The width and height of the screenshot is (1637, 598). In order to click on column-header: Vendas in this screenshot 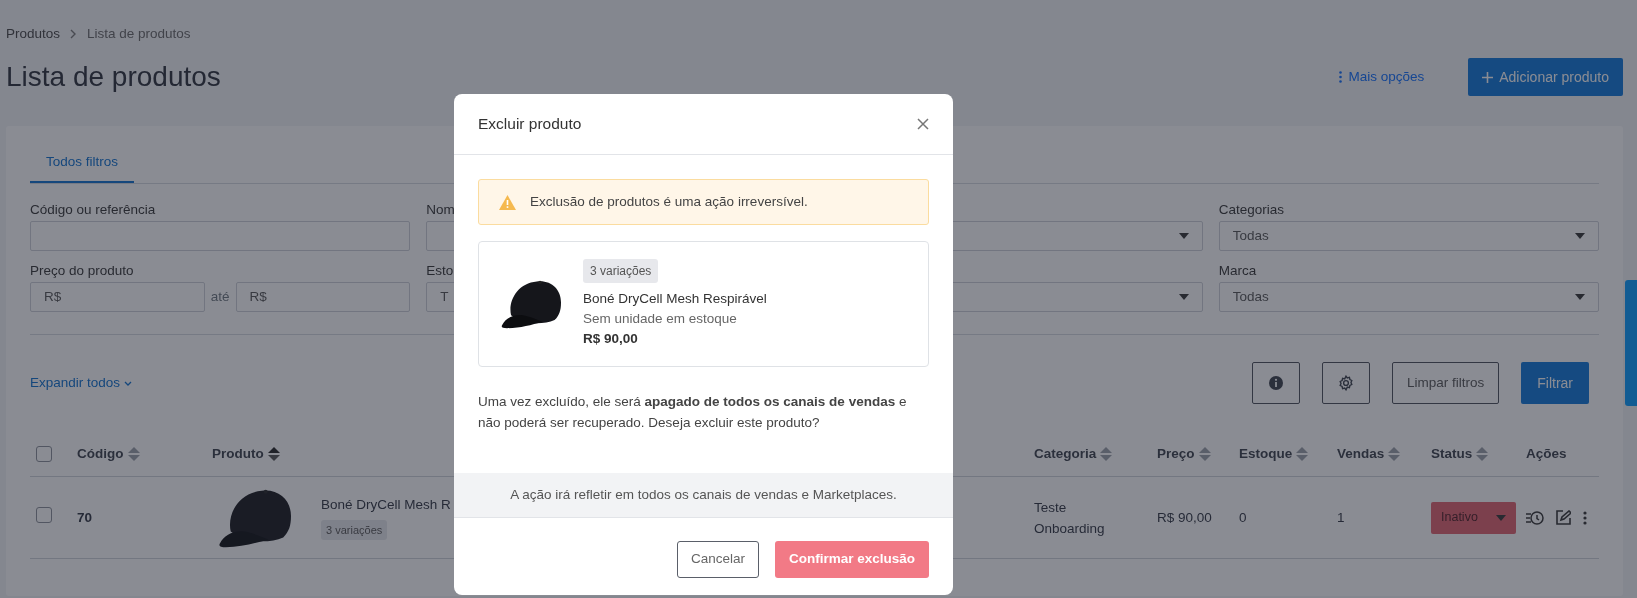, I will do `click(1361, 453)`.